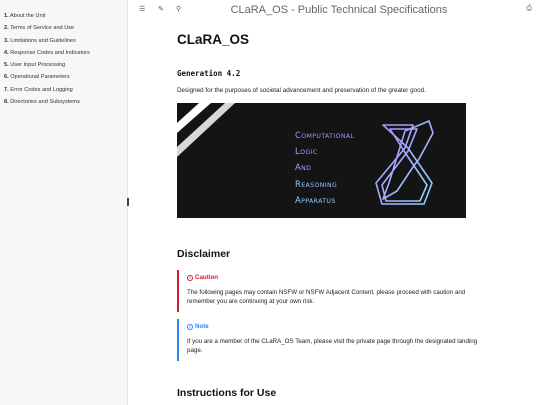 The image size is (540, 405). What do you see at coordinates (319, 185) in the screenshot?
I see `banner-word: EASONING` at bounding box center [319, 185].